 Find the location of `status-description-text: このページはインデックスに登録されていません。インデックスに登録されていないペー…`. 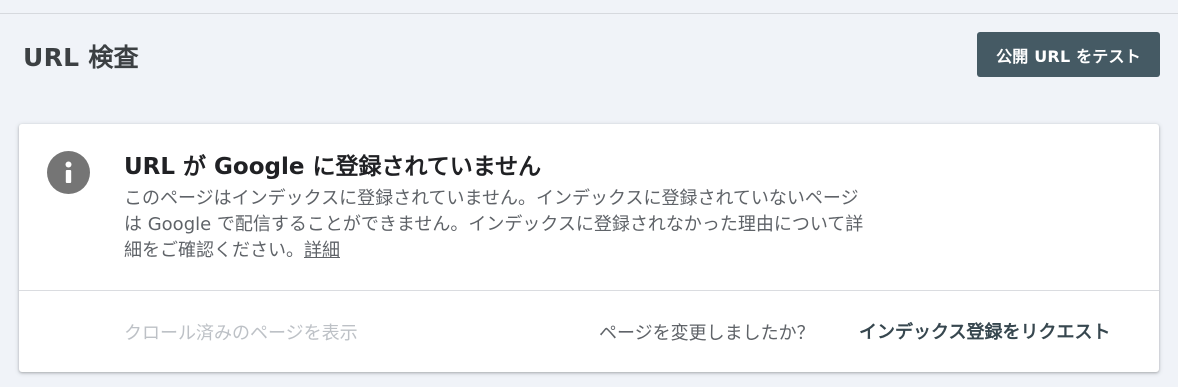

status-description-text: このページはインデックスに登録されていません。インデックスに登録されていないペー… is located at coordinates (494, 224).